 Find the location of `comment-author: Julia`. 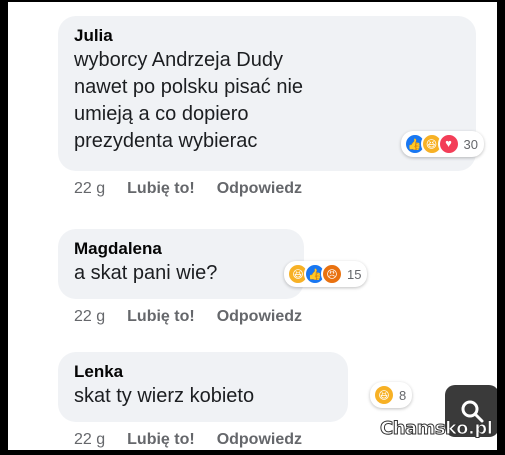

comment-author: Julia is located at coordinates (268, 36).